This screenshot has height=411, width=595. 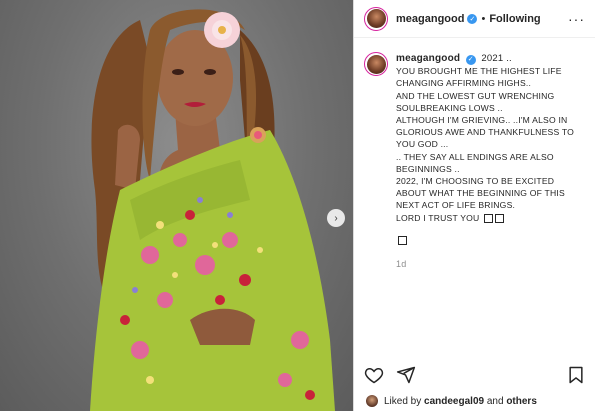 What do you see at coordinates (482, 120) in the screenshot?
I see `caption-line: ALTHOUGH I'M GRIEVING.. ..I'M ALSO IN` at bounding box center [482, 120].